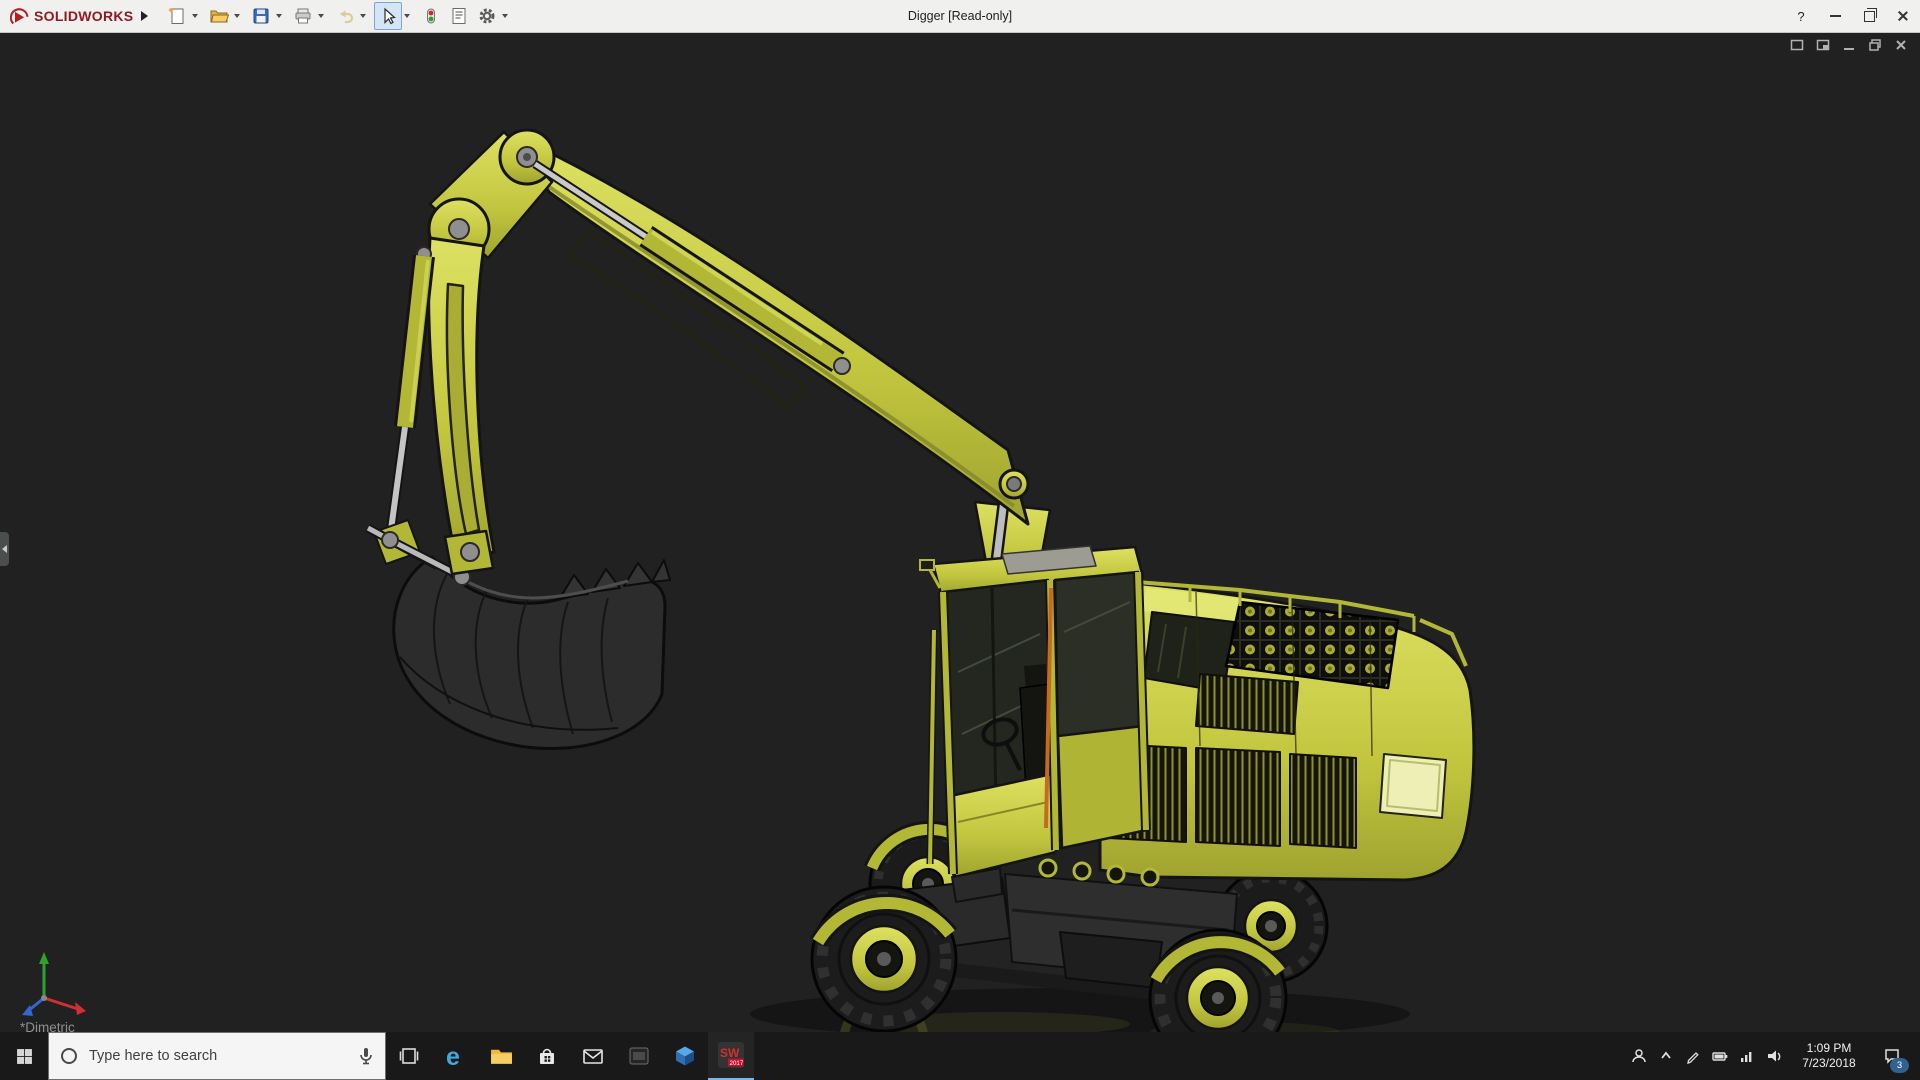 The image size is (1920, 1080). I want to click on action-center-button: 3, so click(1892, 1056).